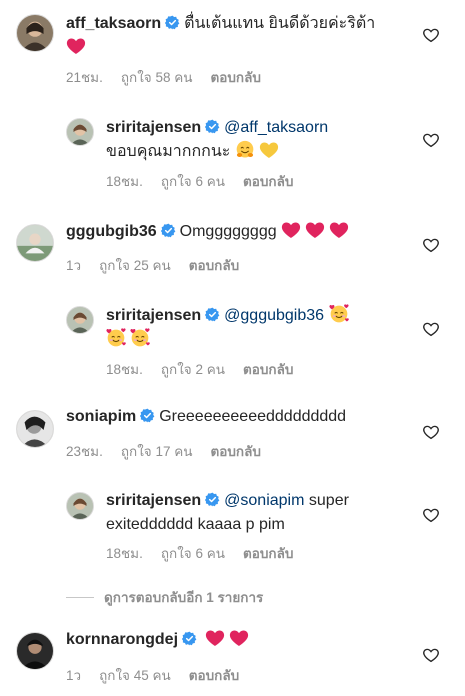  I want to click on like-count: ถูกใจ 2 คน, so click(193, 369).